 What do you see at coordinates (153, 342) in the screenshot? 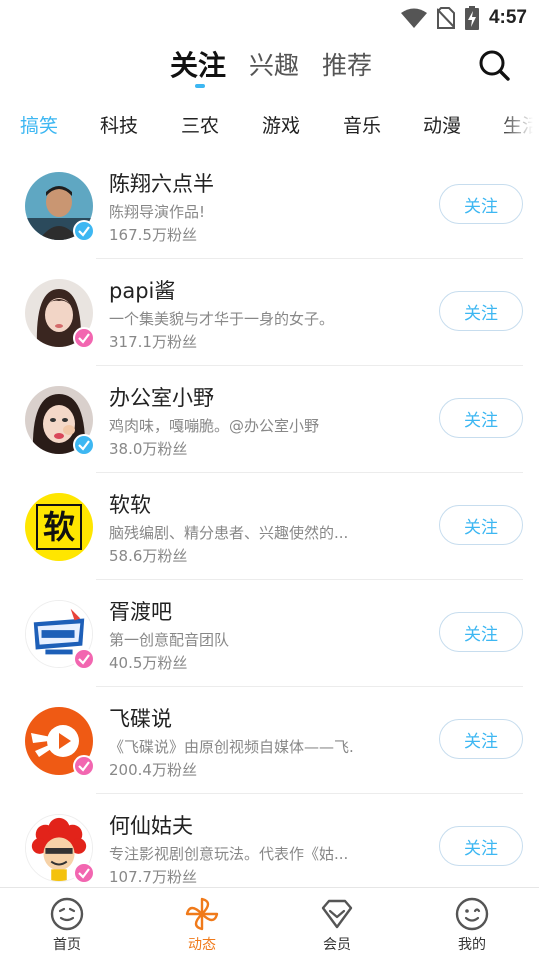
I see `fans-count: 317.1万粉丝` at bounding box center [153, 342].